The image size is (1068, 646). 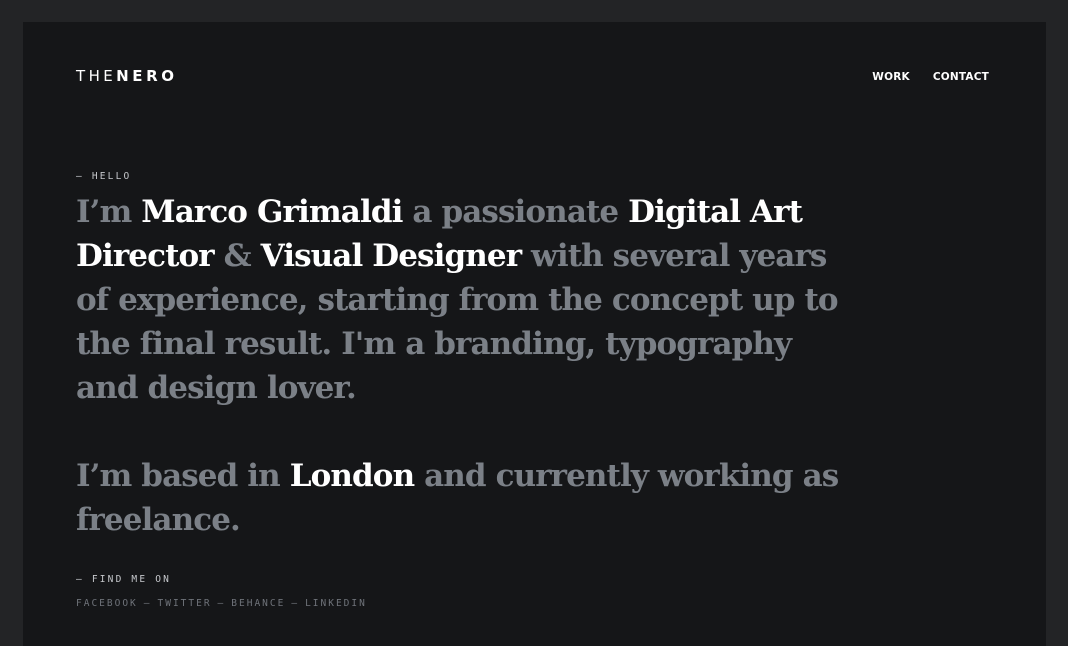 I want to click on intro-text-segment: I’m, so click(x=109, y=212).